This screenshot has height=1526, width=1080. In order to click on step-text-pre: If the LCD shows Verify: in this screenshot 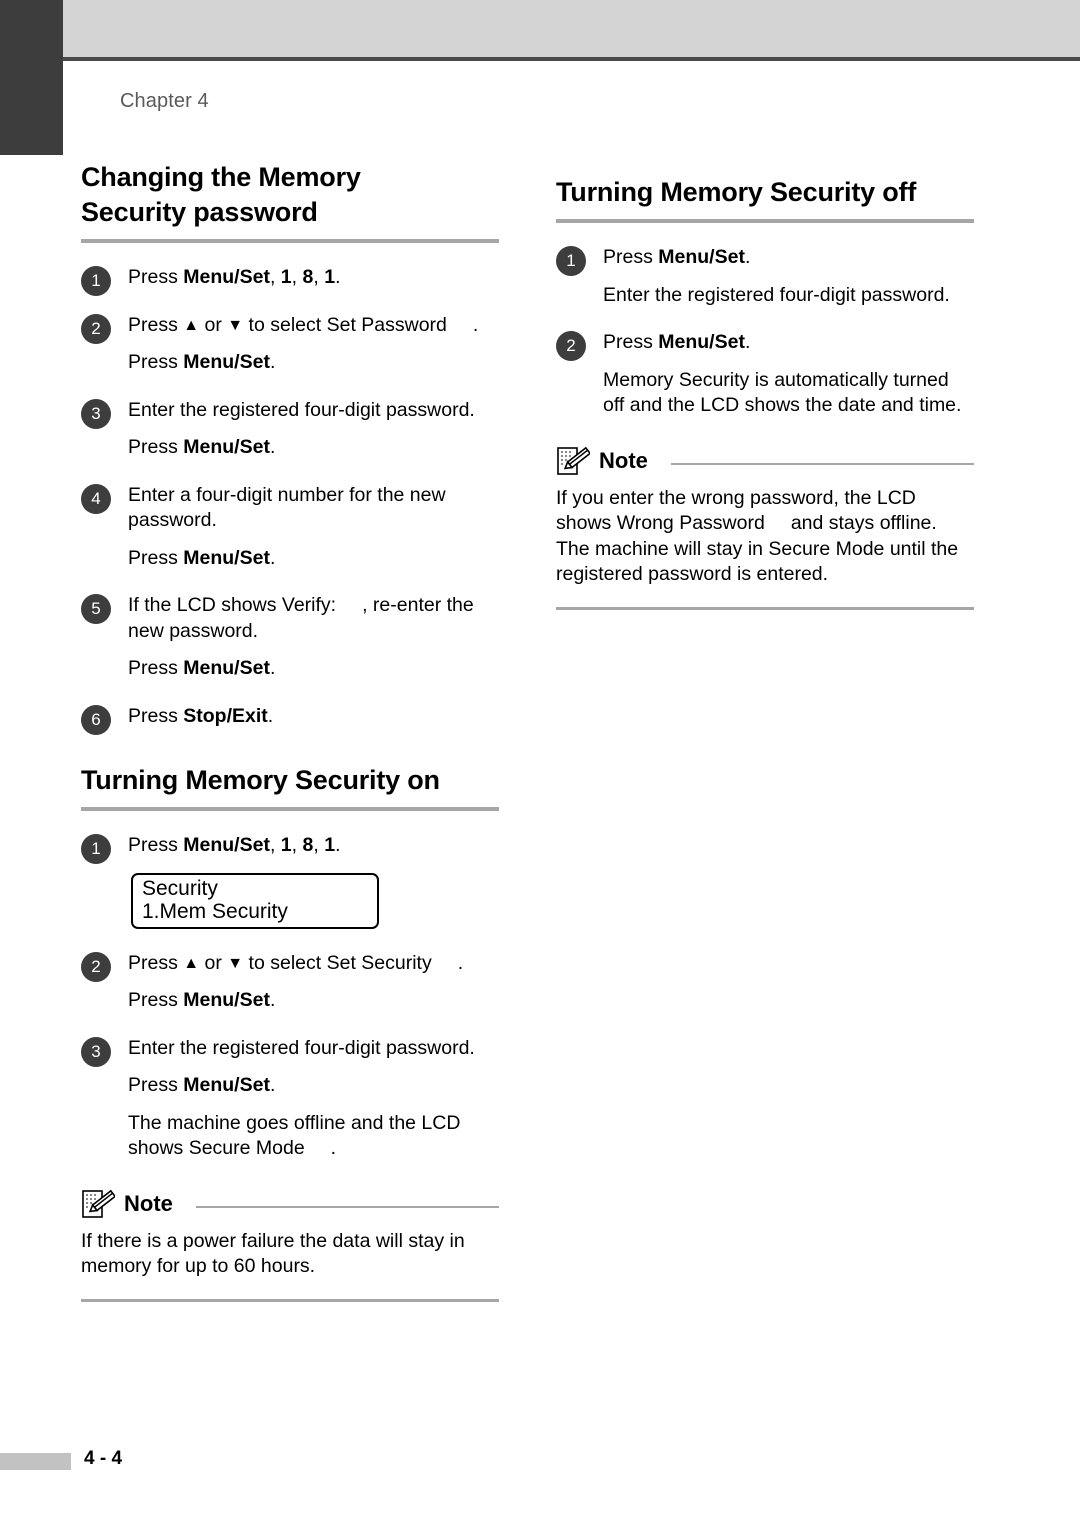, I will do `click(232, 605)`.